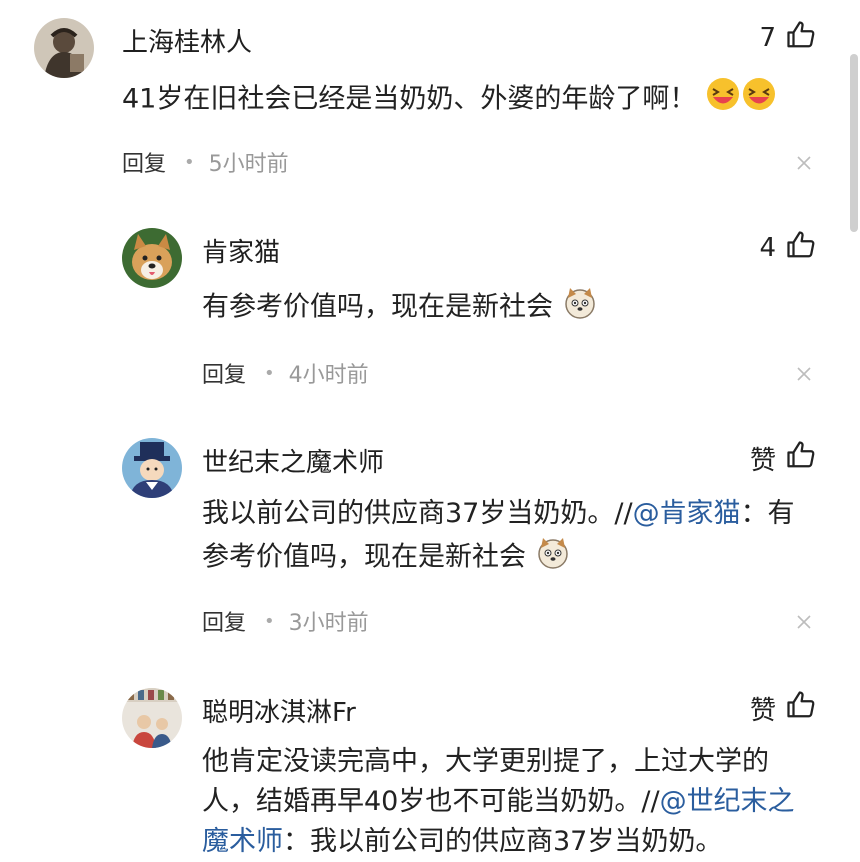 Image resolution: width=860 pixels, height=862 pixels. What do you see at coordinates (241, 250) in the screenshot?
I see `username: 肯家猫` at bounding box center [241, 250].